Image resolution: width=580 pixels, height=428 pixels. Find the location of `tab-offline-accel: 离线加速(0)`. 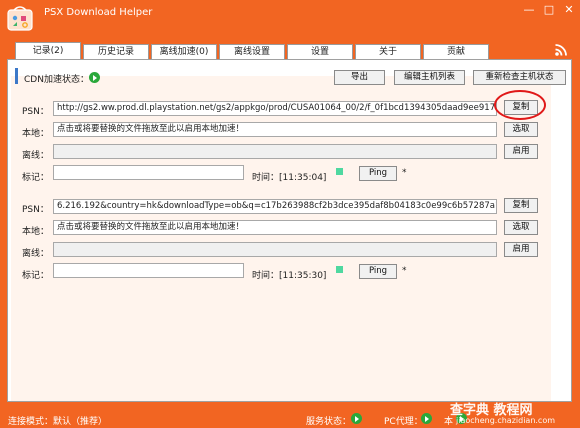

tab-offline-accel: 离线加速(0) is located at coordinates (184, 51).